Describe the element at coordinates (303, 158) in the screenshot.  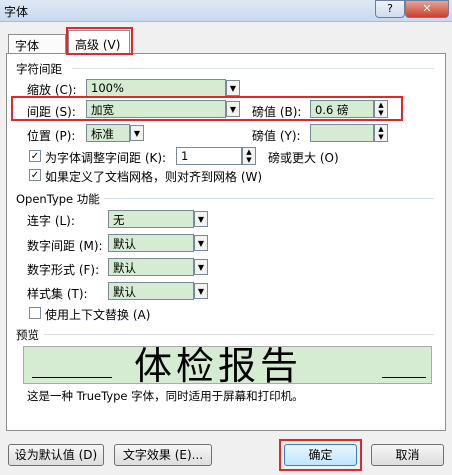
I see `kerning-suffix: 磅或更大 (O)` at that location.